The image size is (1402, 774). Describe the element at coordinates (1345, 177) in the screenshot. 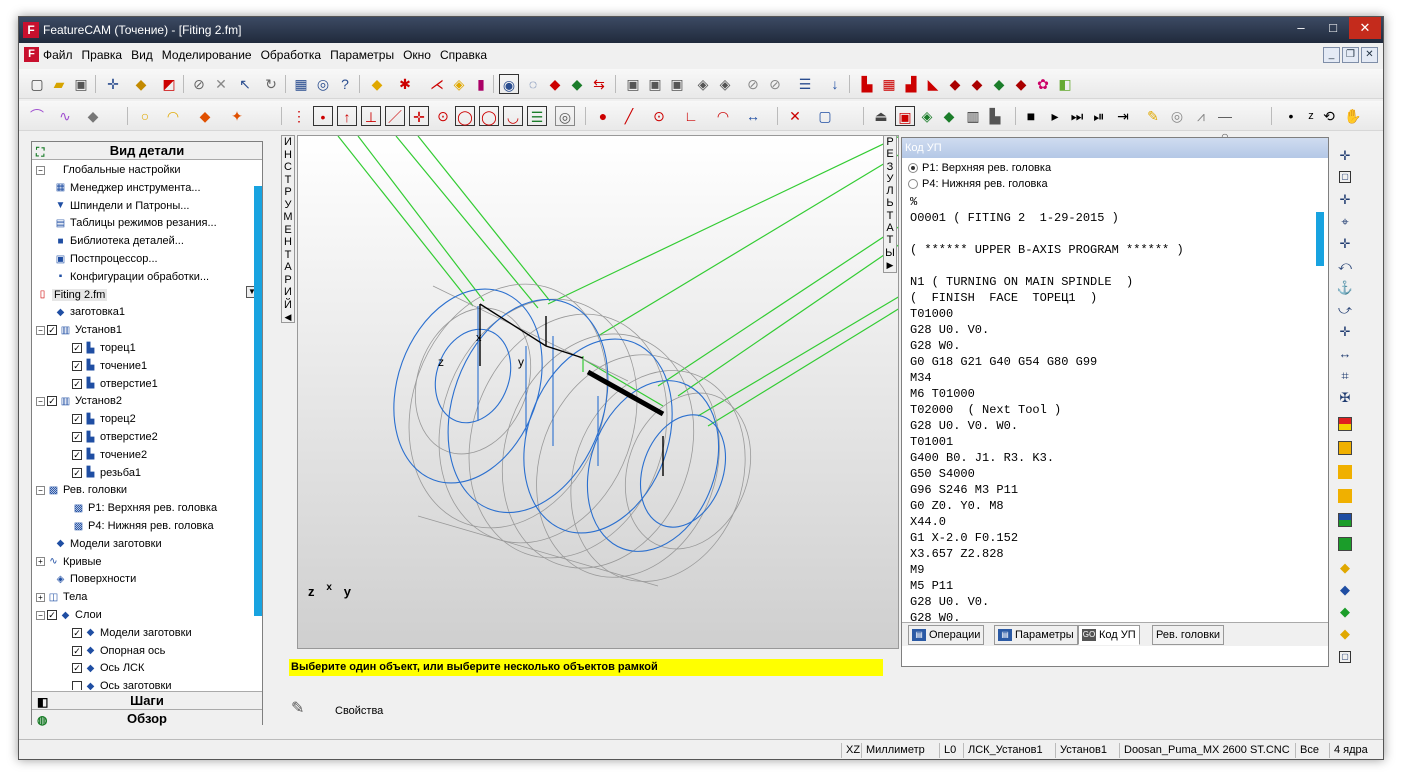

I see `box-select-icon: ▢` at that location.